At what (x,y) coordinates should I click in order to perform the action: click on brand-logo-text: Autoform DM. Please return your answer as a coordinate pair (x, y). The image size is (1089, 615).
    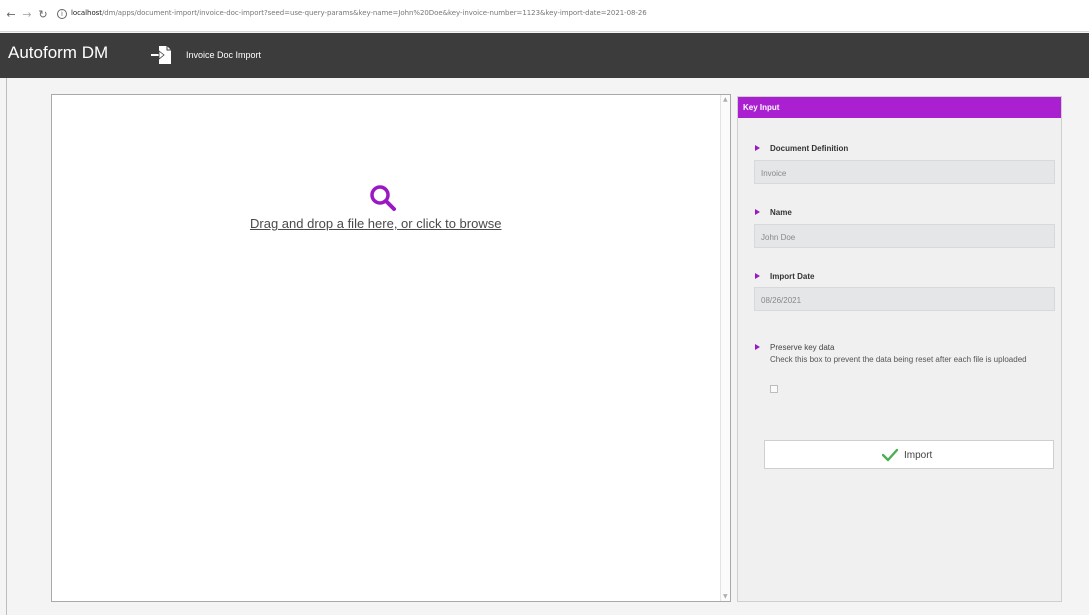
    Looking at the image, I should click on (58, 53).